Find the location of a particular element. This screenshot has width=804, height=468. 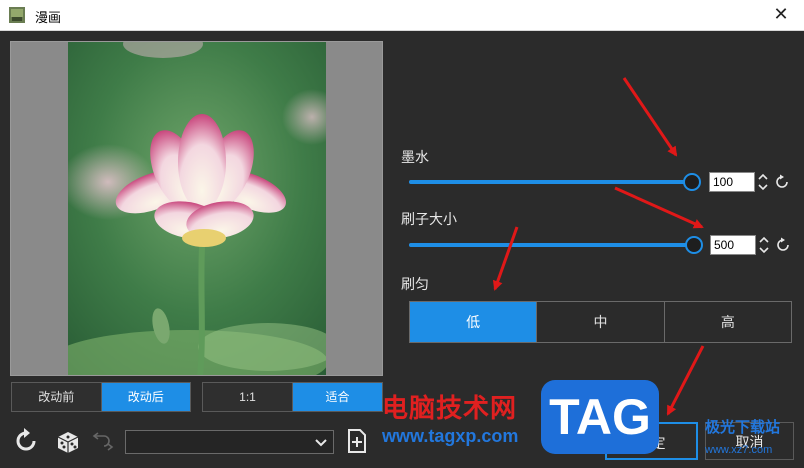

uniformity-selector: 低 中 高 is located at coordinates (600, 322).